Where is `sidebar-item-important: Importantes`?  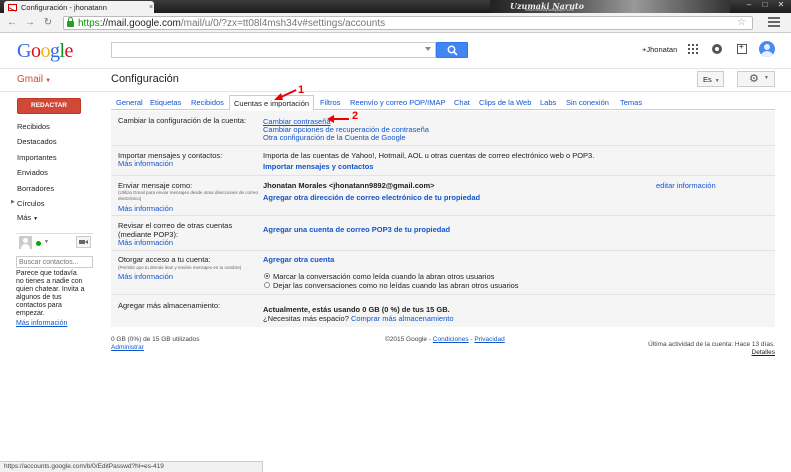
sidebar-item-important: Importantes is located at coordinates (37, 157).